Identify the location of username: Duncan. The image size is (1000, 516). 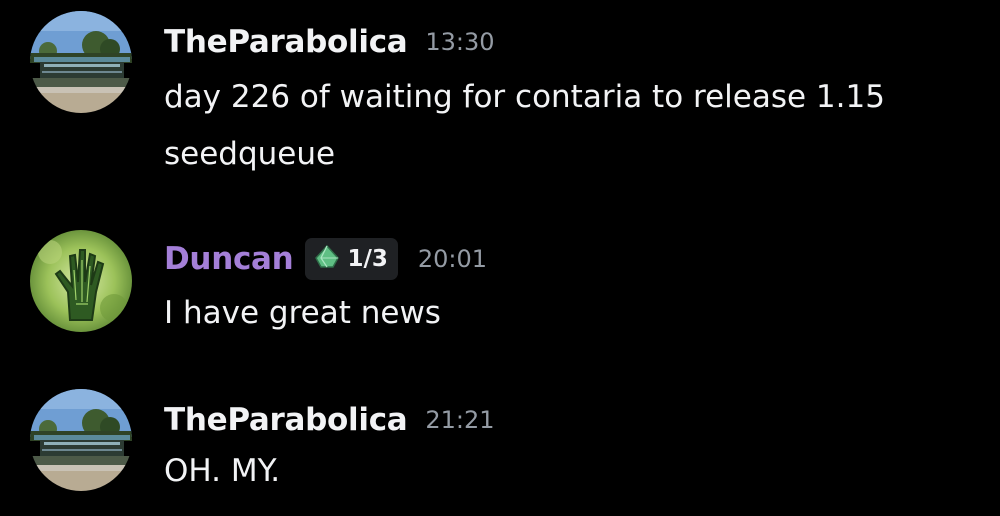
(229, 259).